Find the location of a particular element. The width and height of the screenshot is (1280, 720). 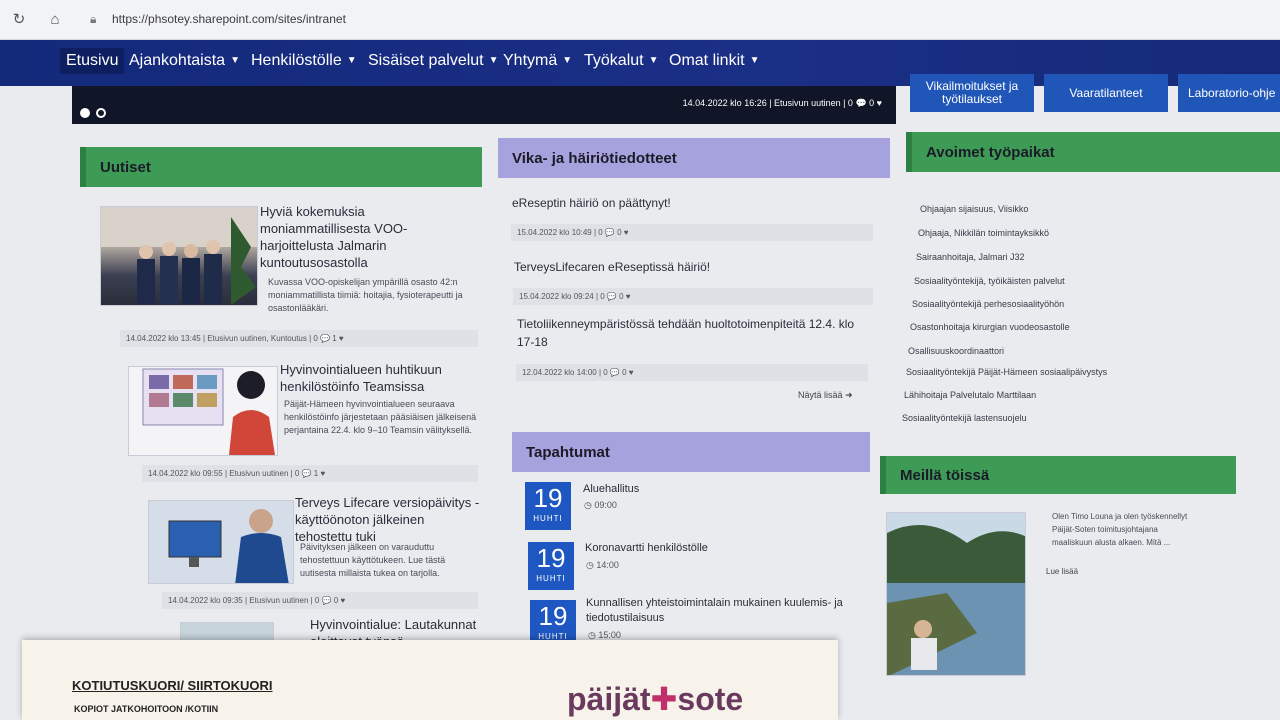

news-heading: Uutiset is located at coordinates (281, 167).